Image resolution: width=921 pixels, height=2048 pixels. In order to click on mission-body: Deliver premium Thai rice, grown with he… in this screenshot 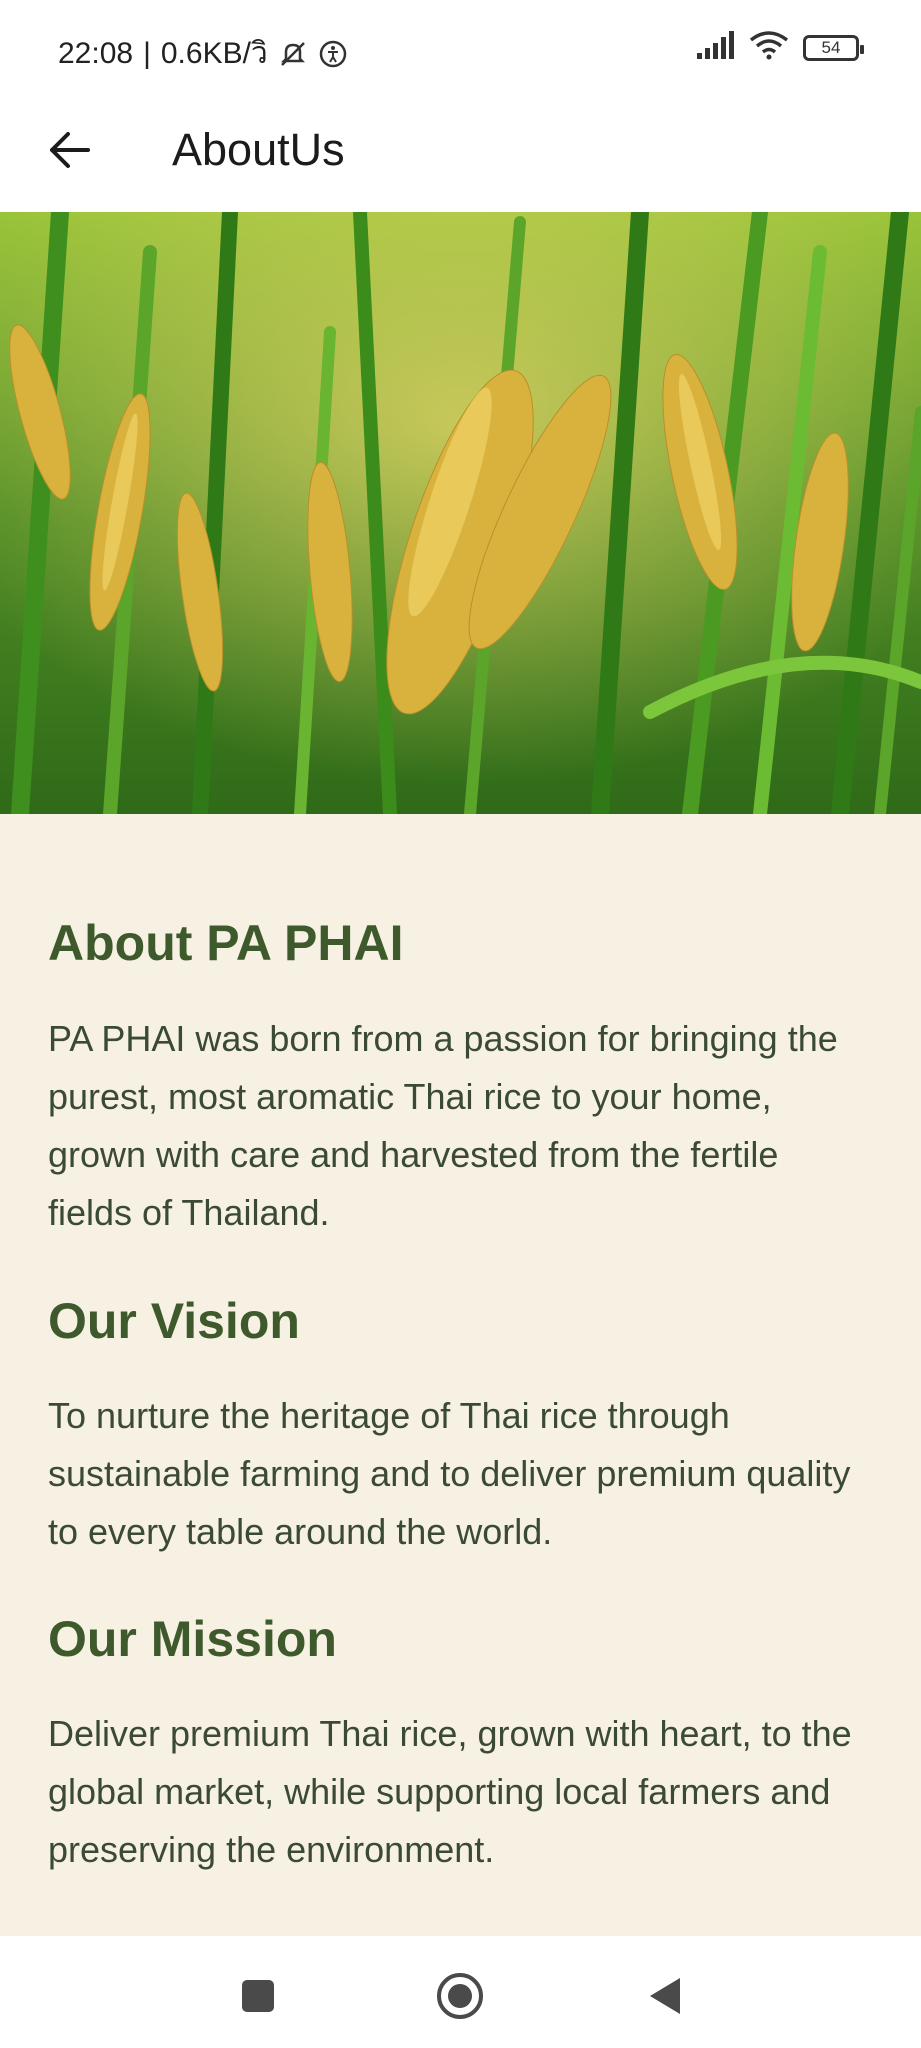, I will do `click(450, 1791)`.